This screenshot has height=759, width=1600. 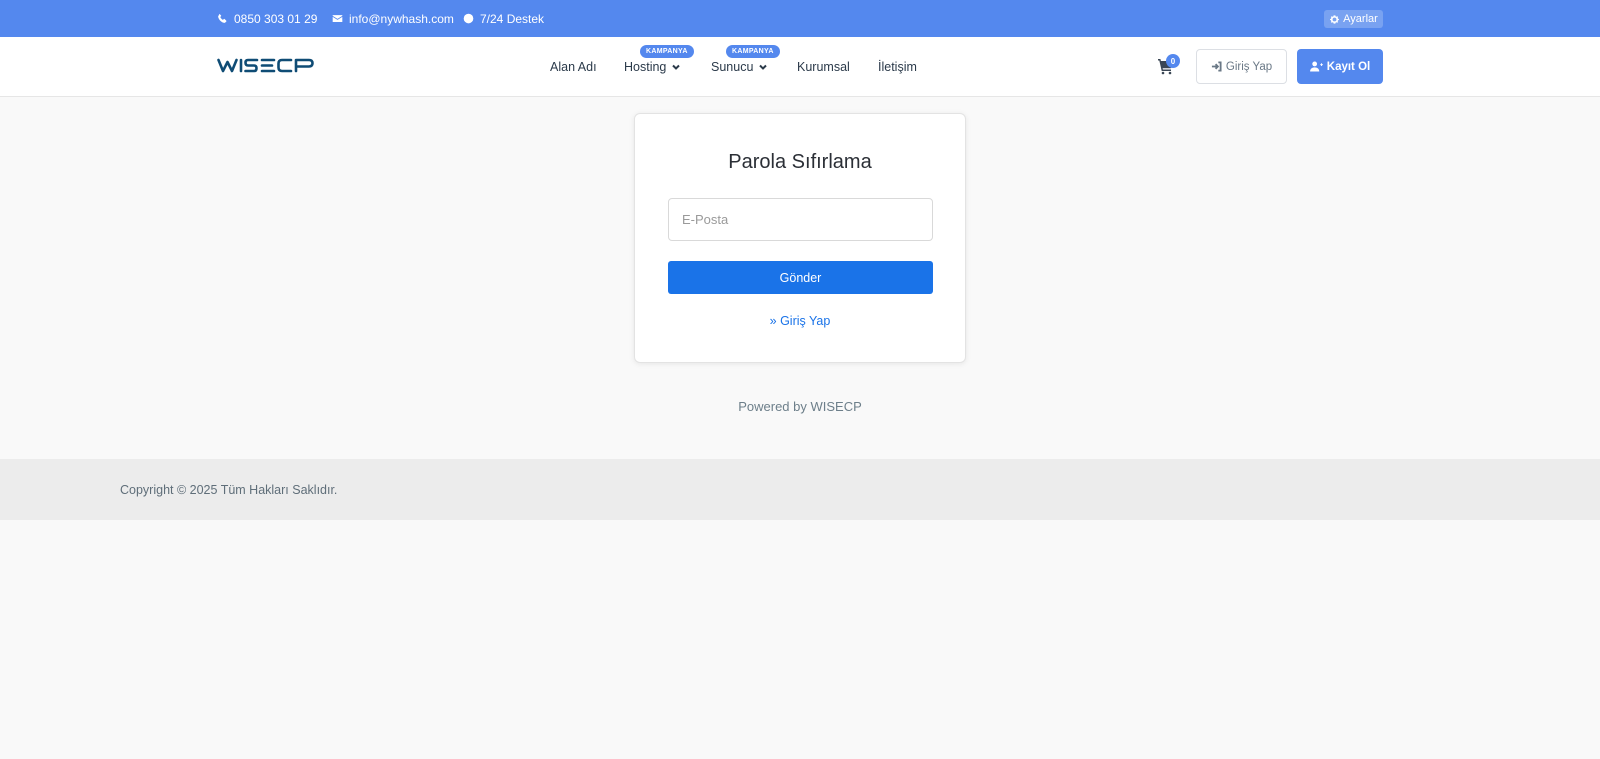 What do you see at coordinates (222, 18) in the screenshot?
I see `phone-icon` at bounding box center [222, 18].